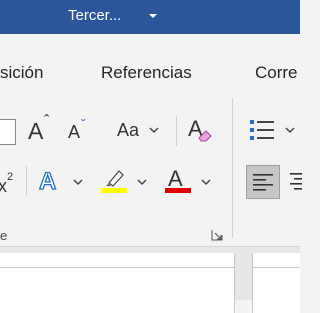  Describe the element at coordinates (4, 235) in the screenshot. I see `font-group-label: e` at that location.